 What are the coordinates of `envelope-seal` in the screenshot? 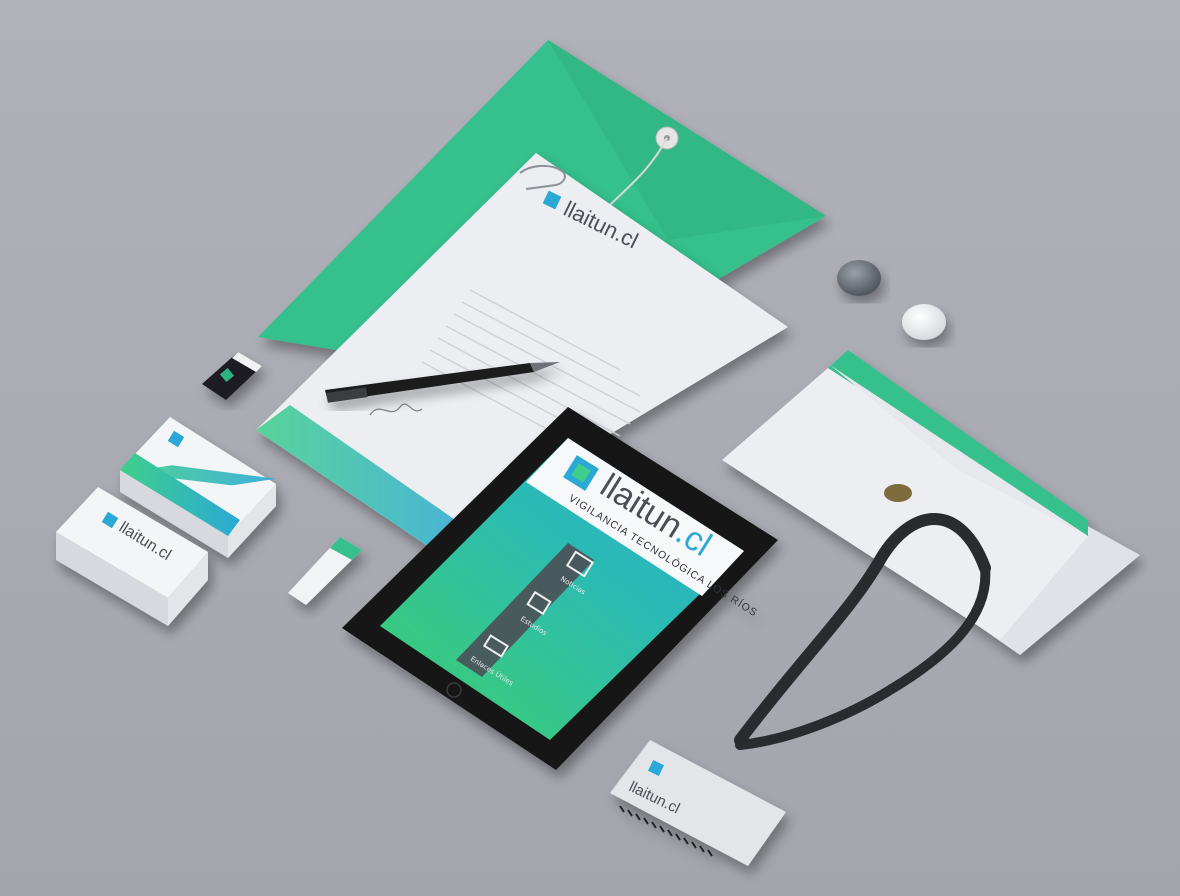 It's located at (898, 493).